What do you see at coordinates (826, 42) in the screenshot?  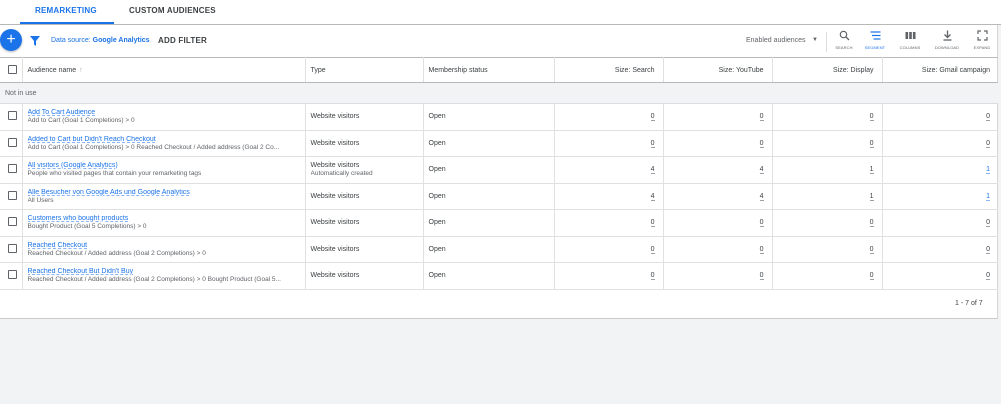 I see `toolbar-divider` at bounding box center [826, 42].